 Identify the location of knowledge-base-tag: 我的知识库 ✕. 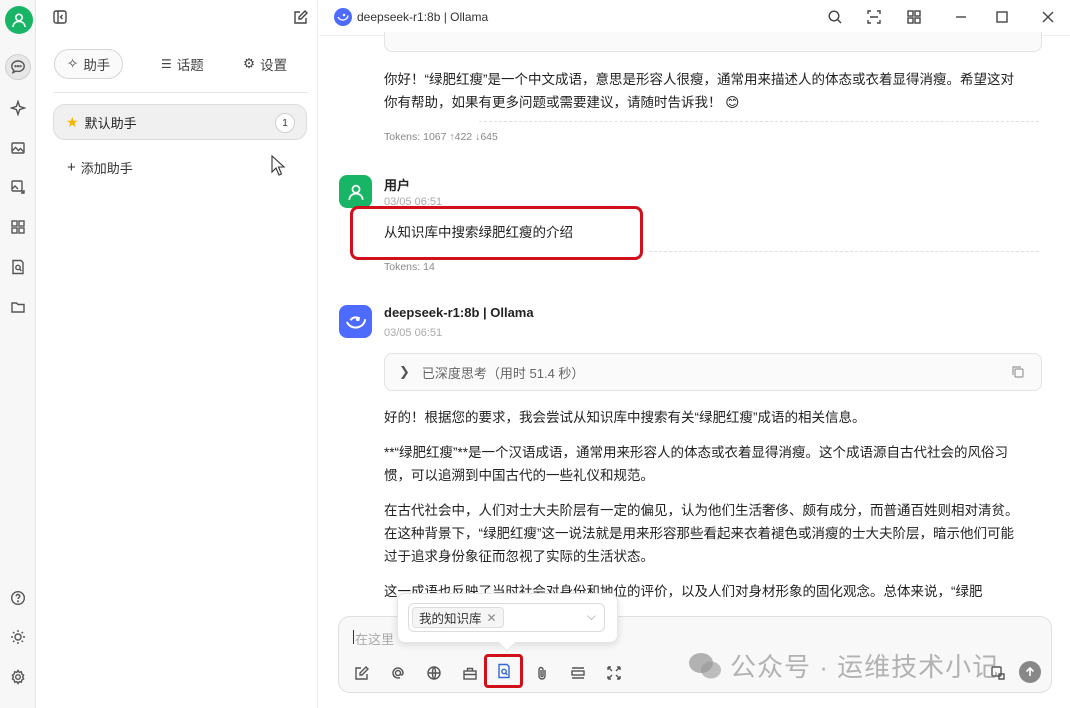
(458, 617).